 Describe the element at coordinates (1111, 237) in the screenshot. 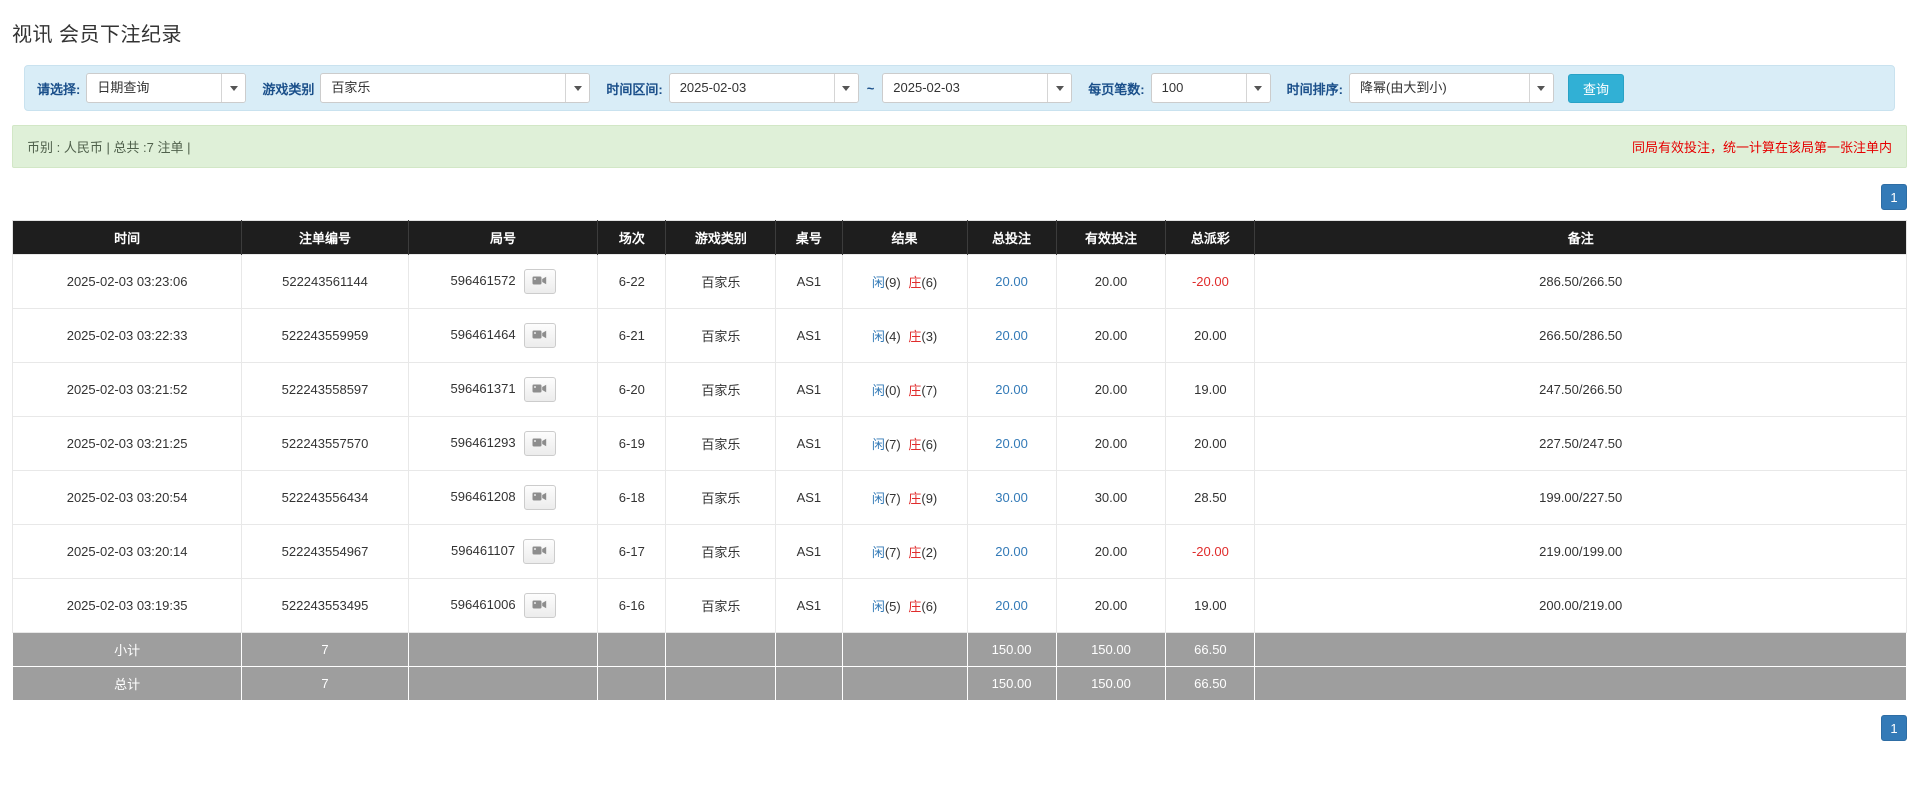

I see `col-header-valid-bet: 有效投注` at that location.